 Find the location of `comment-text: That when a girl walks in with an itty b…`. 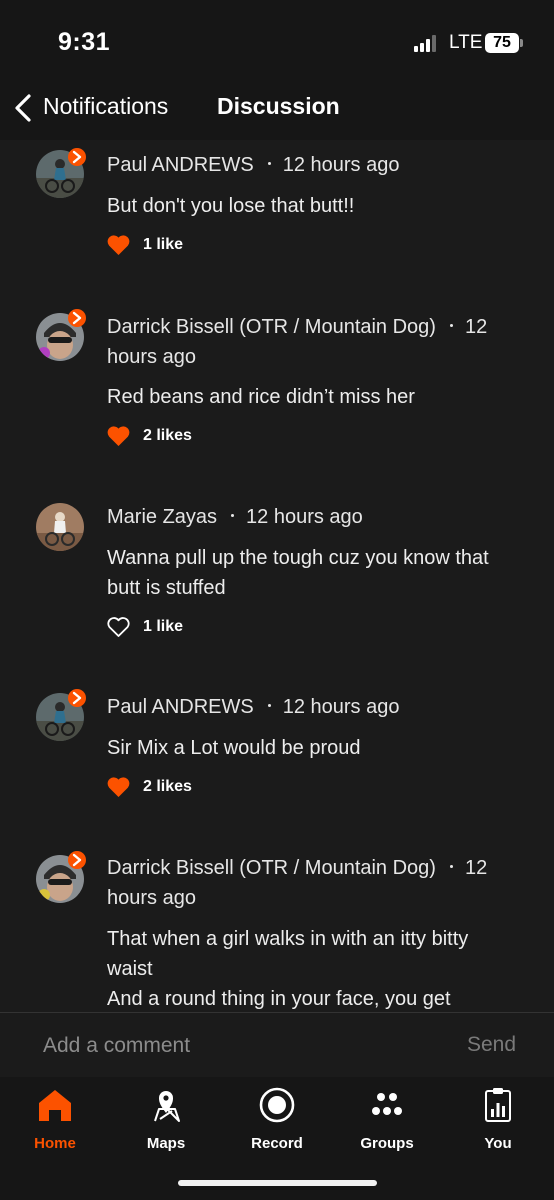

comment-text: That when a girl walks in with an itty b… is located at coordinates (288, 969).